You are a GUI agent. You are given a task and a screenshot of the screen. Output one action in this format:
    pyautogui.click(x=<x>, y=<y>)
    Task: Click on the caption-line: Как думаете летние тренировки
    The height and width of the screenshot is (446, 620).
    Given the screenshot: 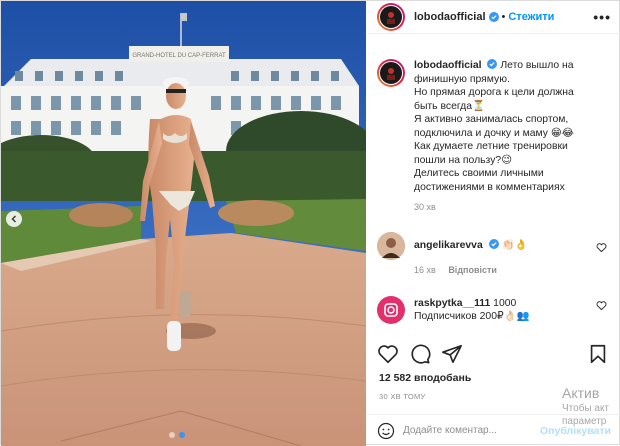 What is the action you would take?
    pyautogui.click(x=491, y=146)
    